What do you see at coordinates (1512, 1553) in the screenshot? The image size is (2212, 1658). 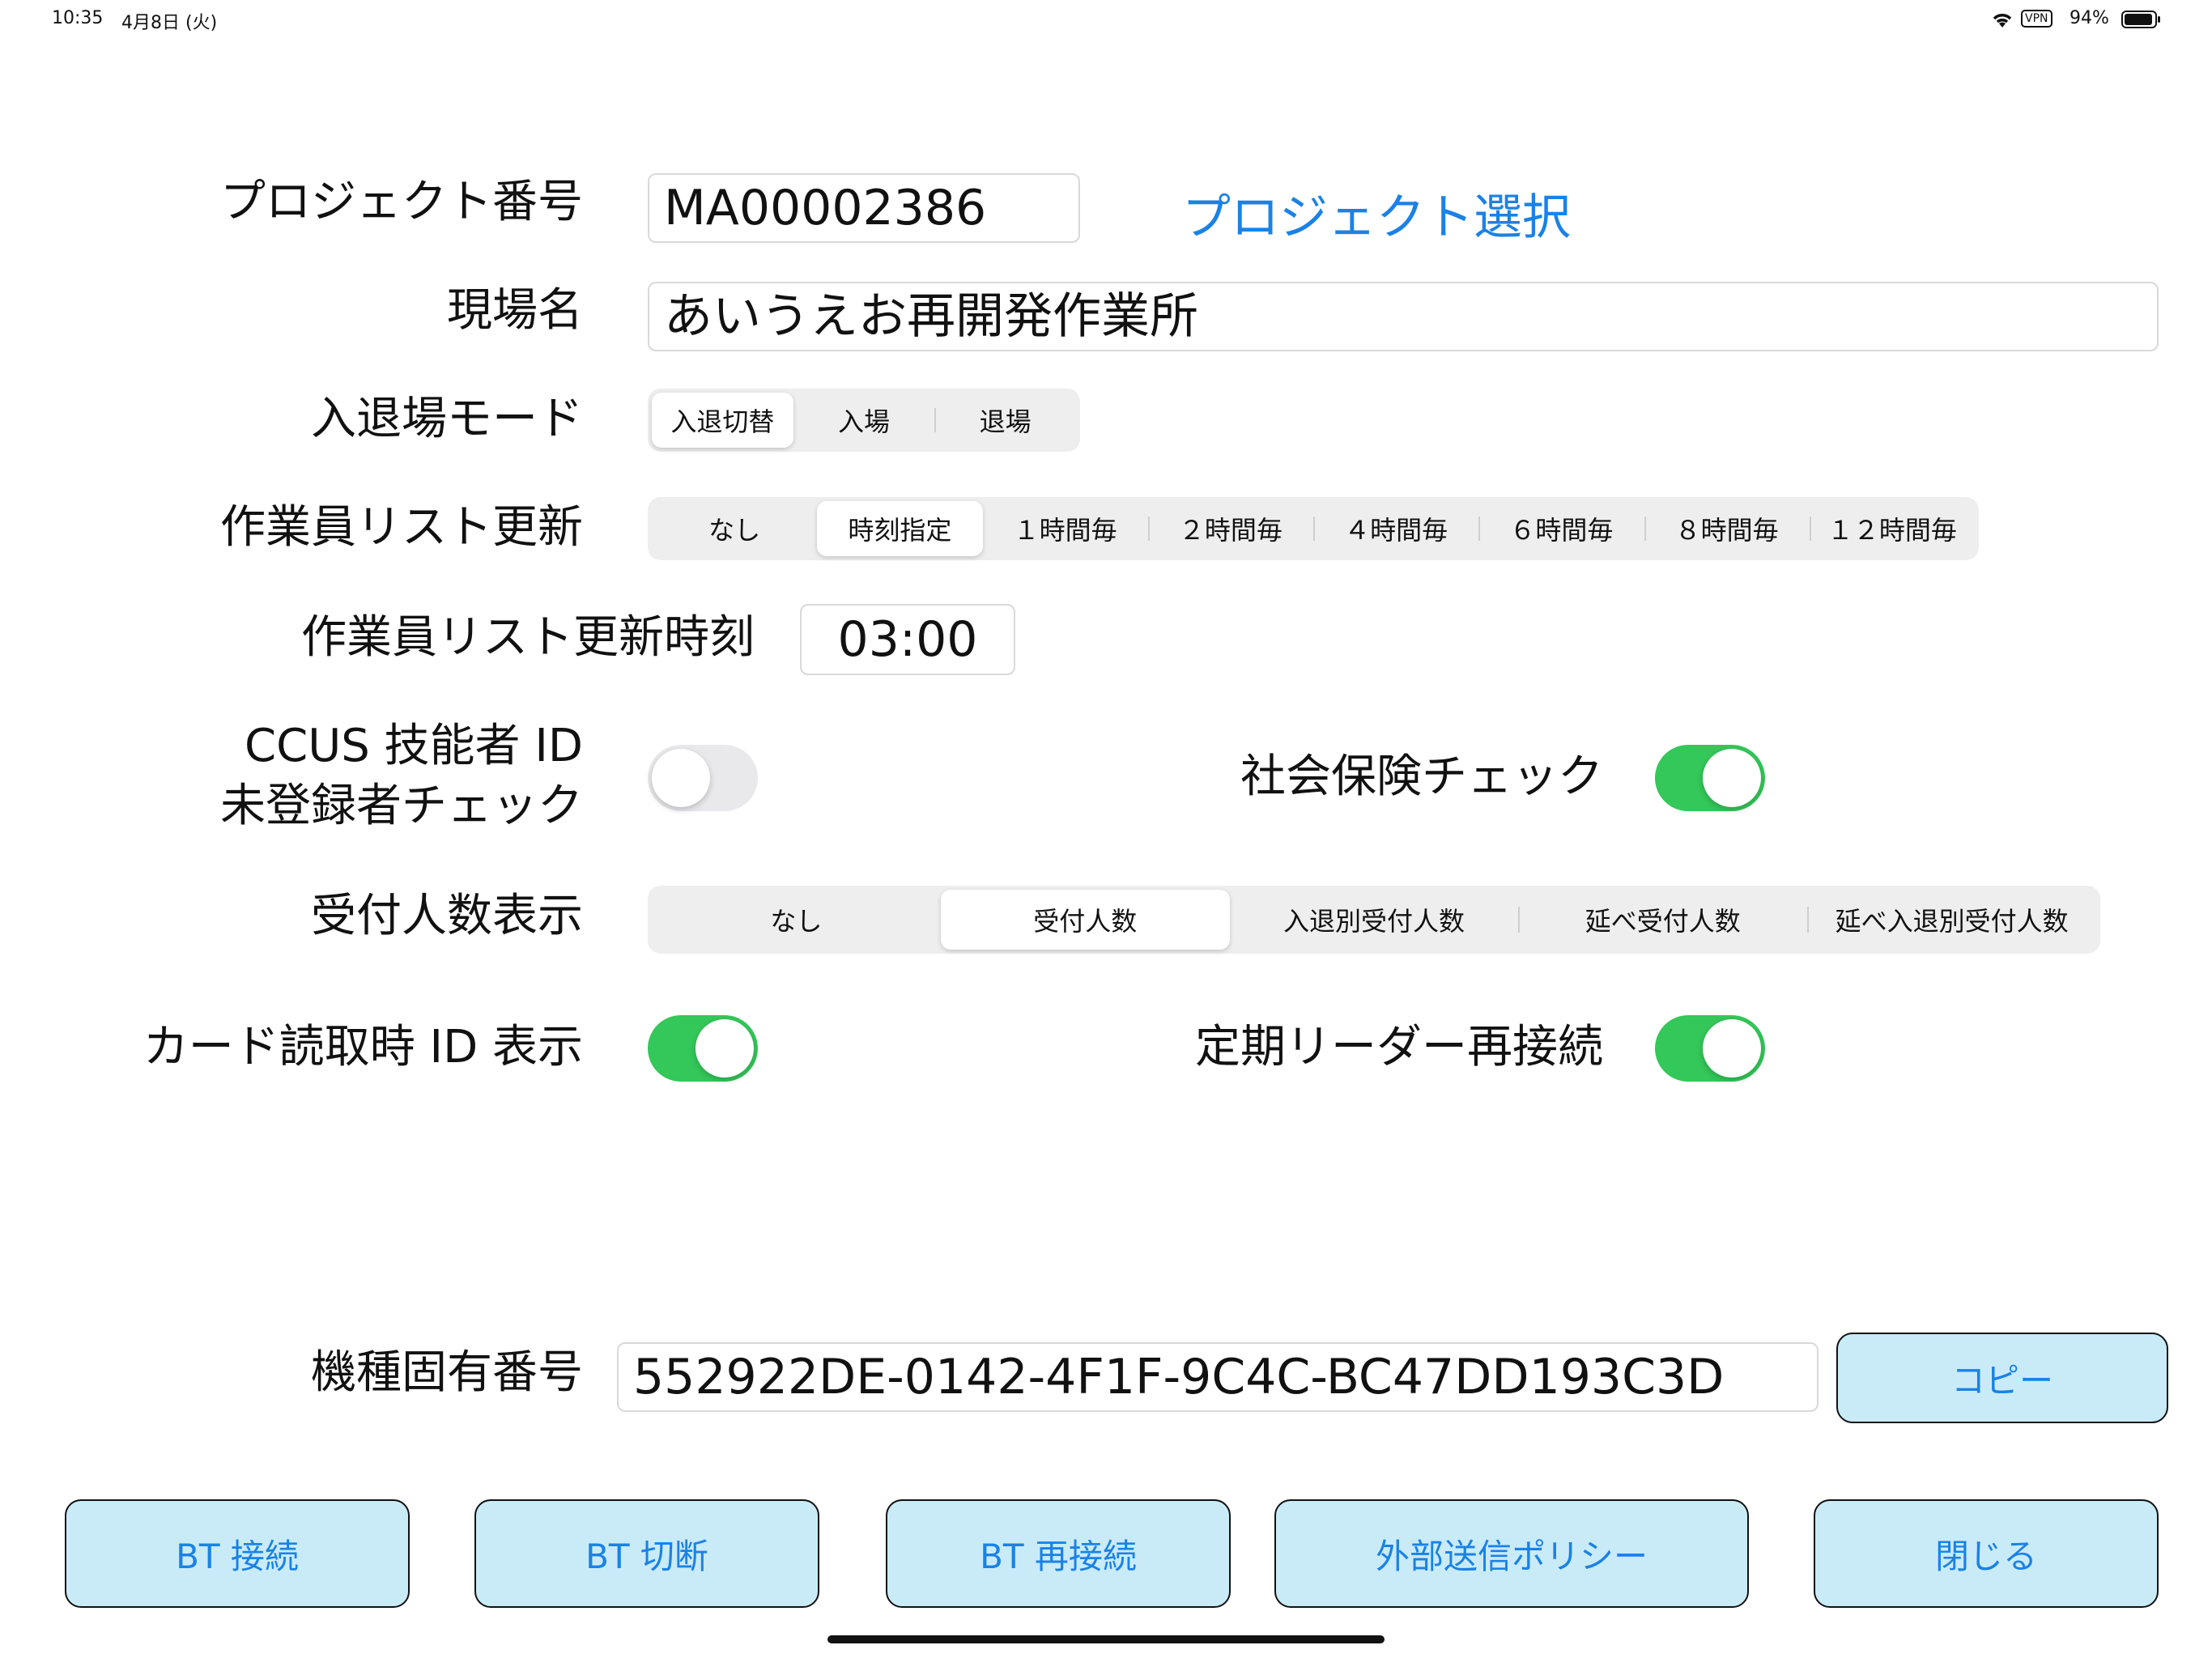 I see `external-policy-button: 外部送信ポリシー` at bounding box center [1512, 1553].